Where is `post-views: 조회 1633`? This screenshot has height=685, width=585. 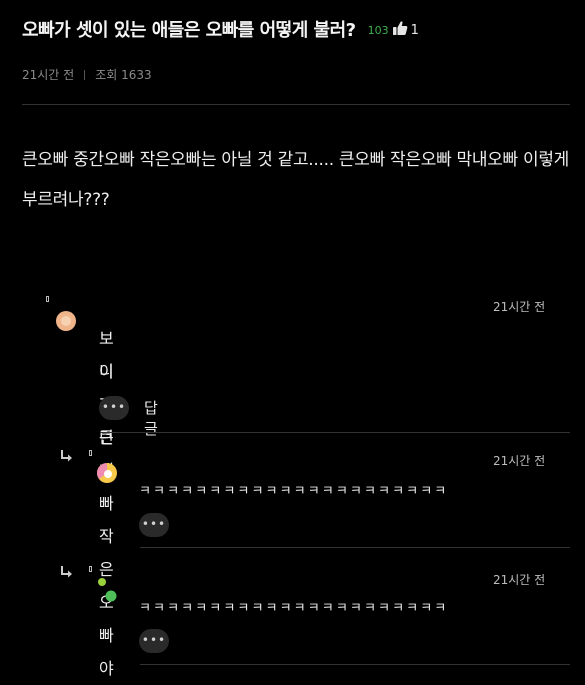
post-views: 조회 1633 is located at coordinates (123, 75).